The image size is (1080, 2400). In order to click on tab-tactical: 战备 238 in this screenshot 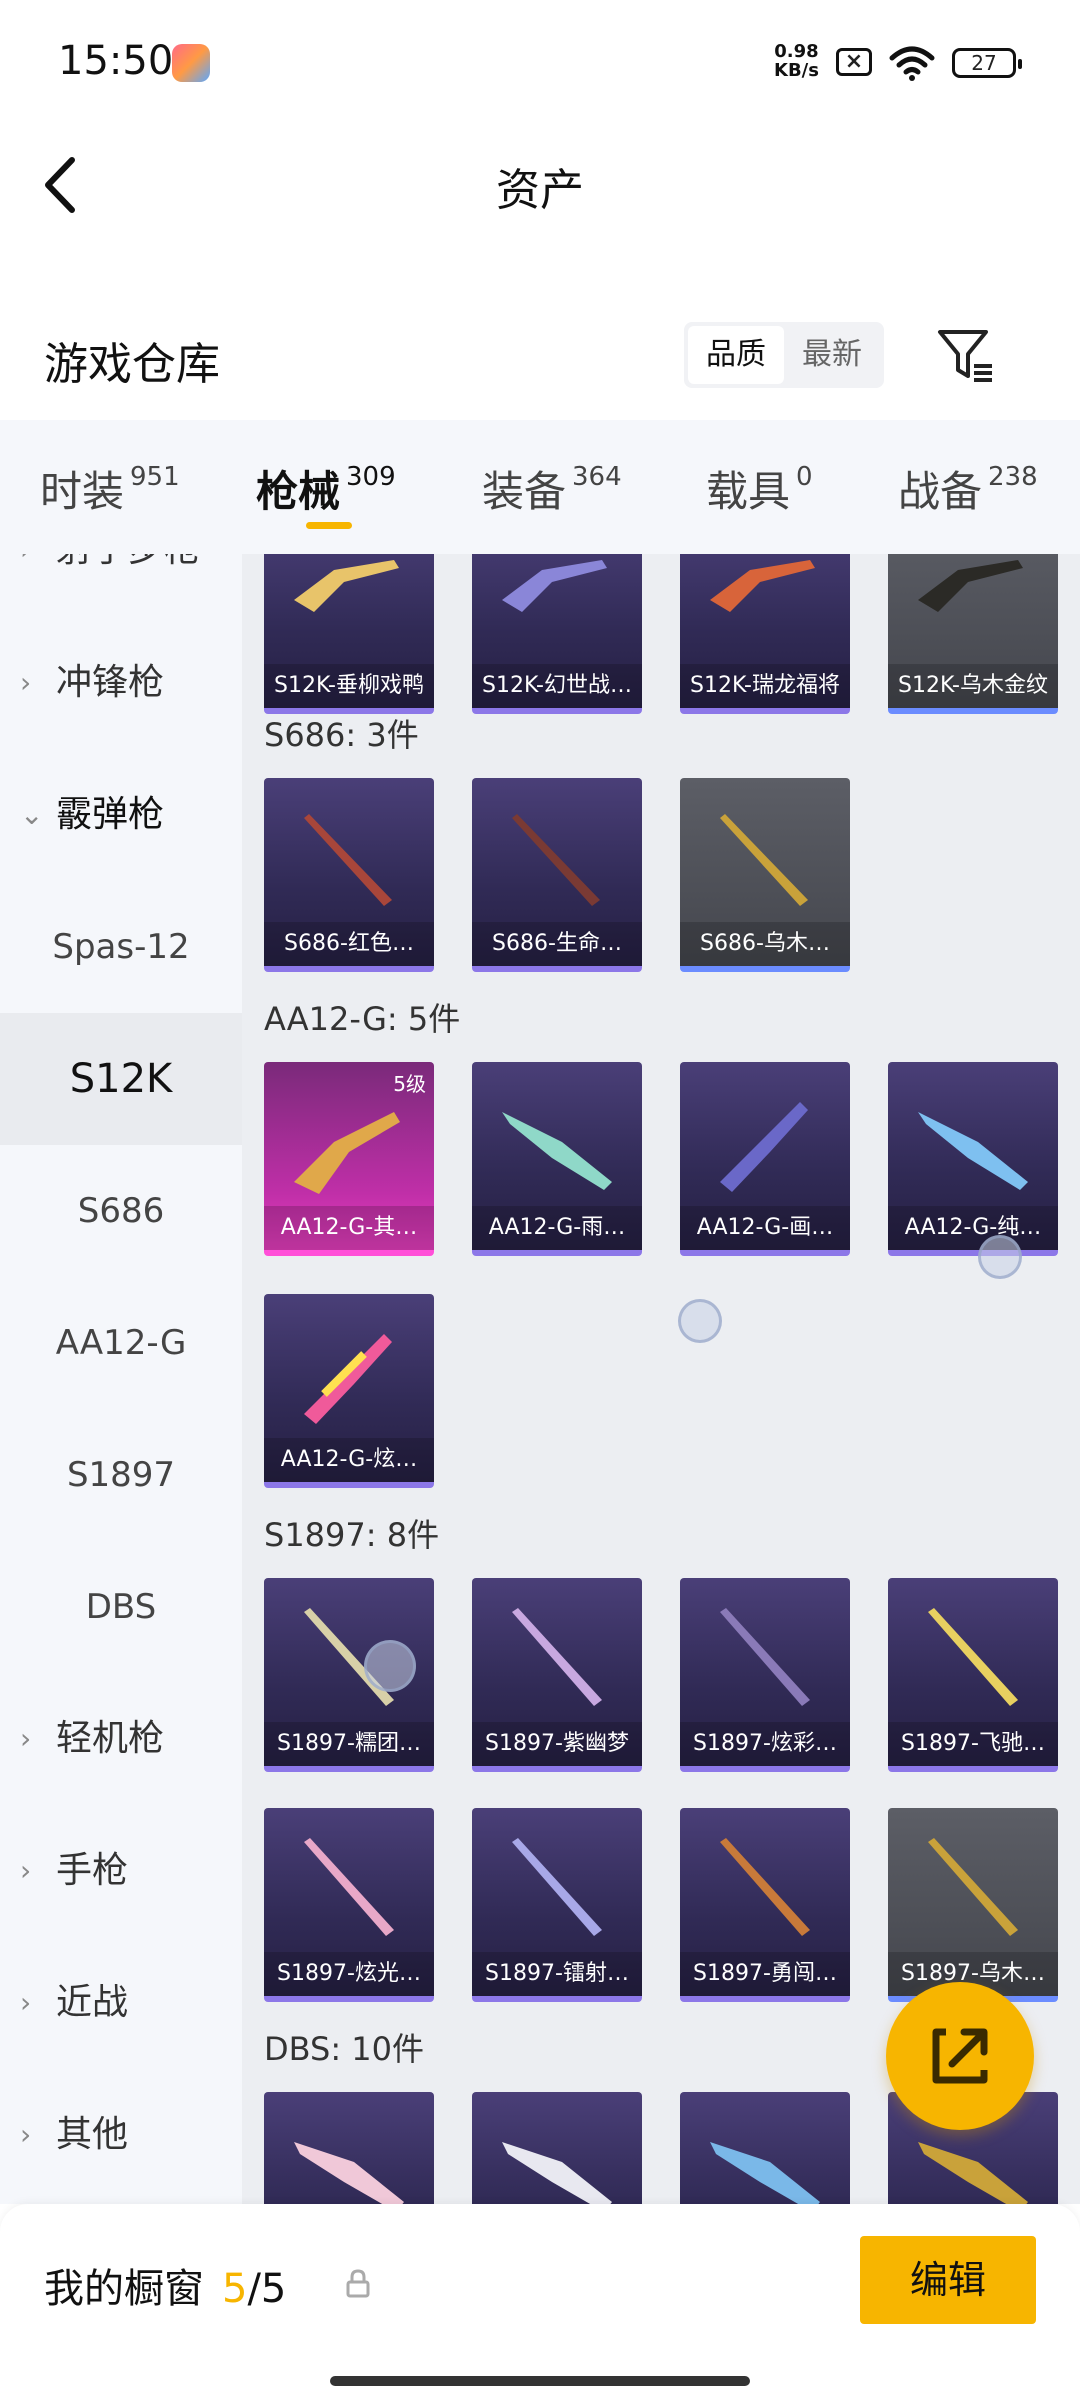, I will do `click(968, 488)`.